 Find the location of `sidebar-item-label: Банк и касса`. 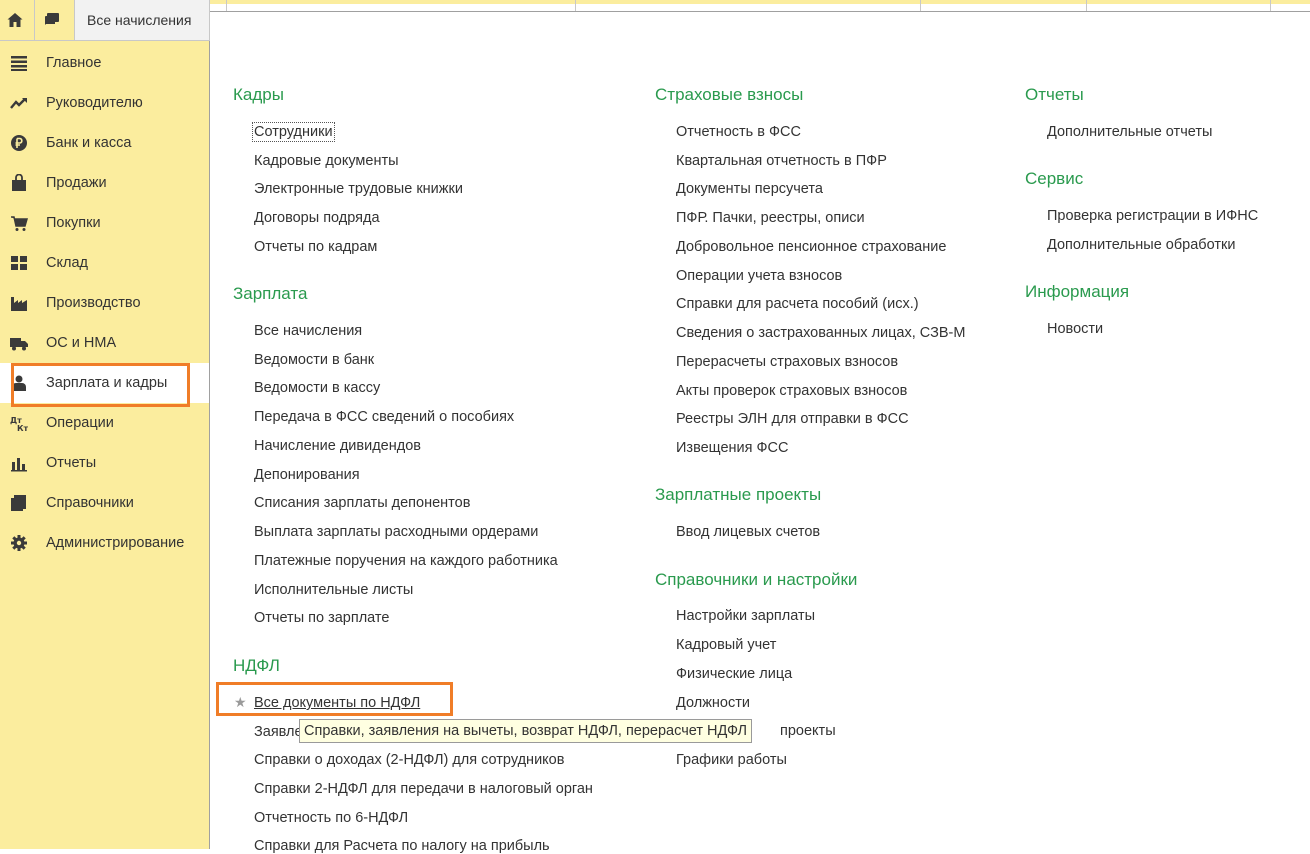

sidebar-item-label: Банк и касса is located at coordinates (89, 143).